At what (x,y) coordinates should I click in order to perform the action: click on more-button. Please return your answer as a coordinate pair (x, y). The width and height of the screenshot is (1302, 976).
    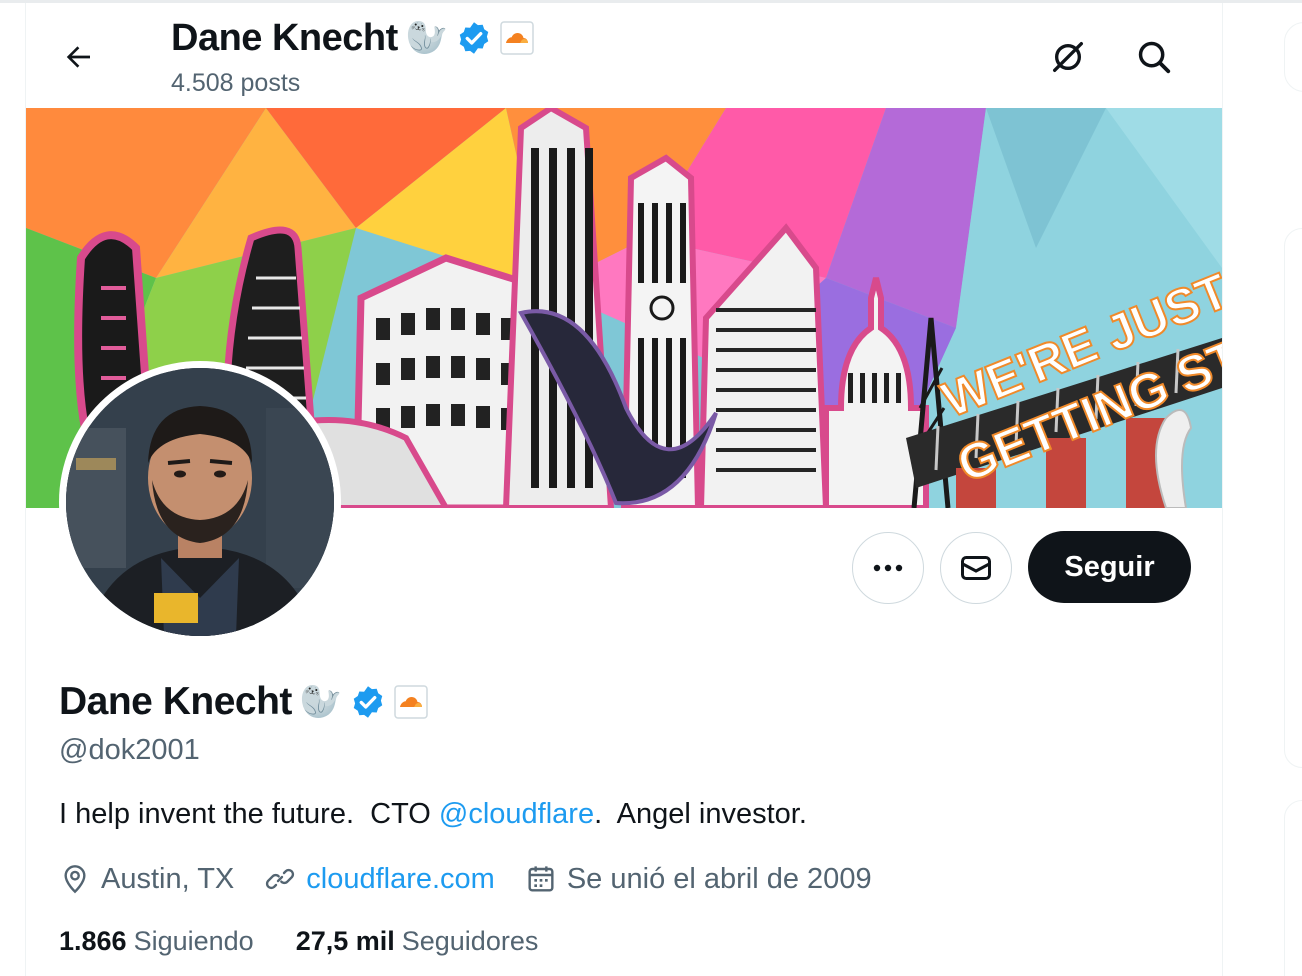
    Looking at the image, I should click on (888, 568).